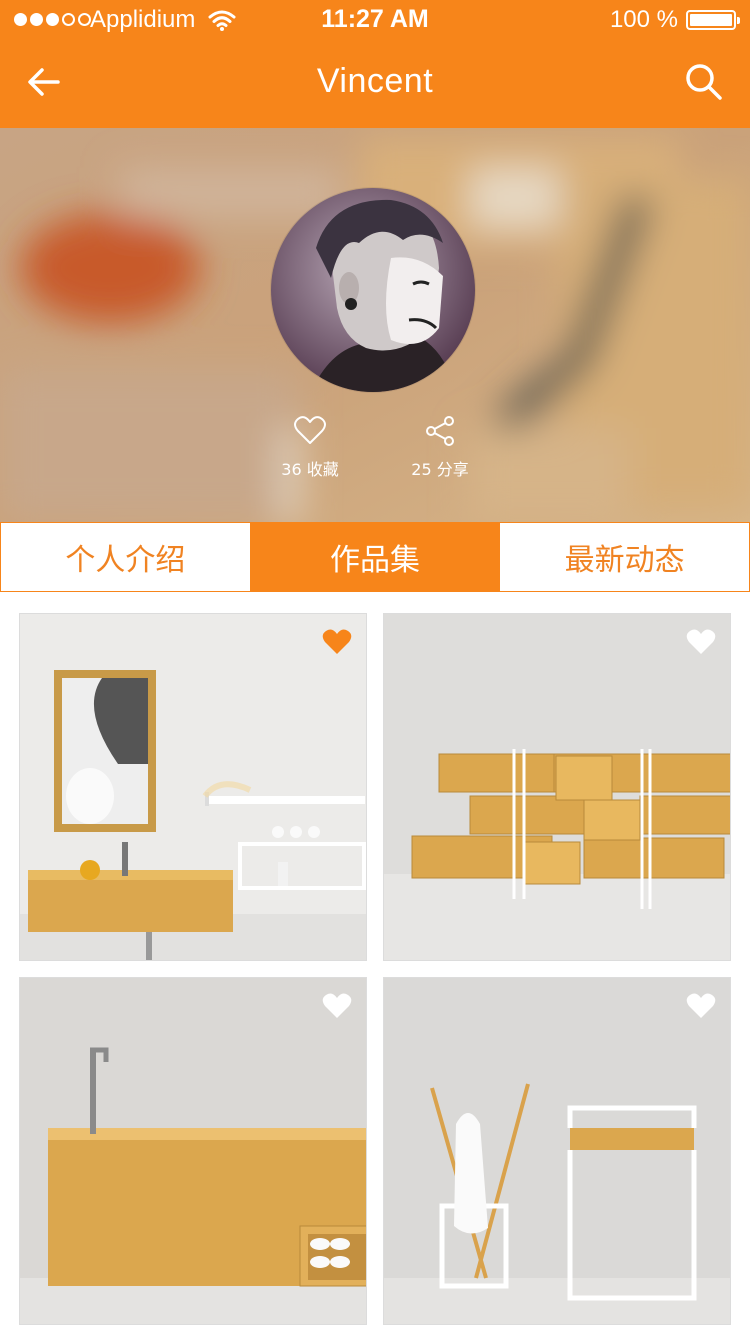 The height and width of the screenshot is (1334, 750). Describe the element at coordinates (440, 431) in the screenshot. I see `share-icon` at that location.